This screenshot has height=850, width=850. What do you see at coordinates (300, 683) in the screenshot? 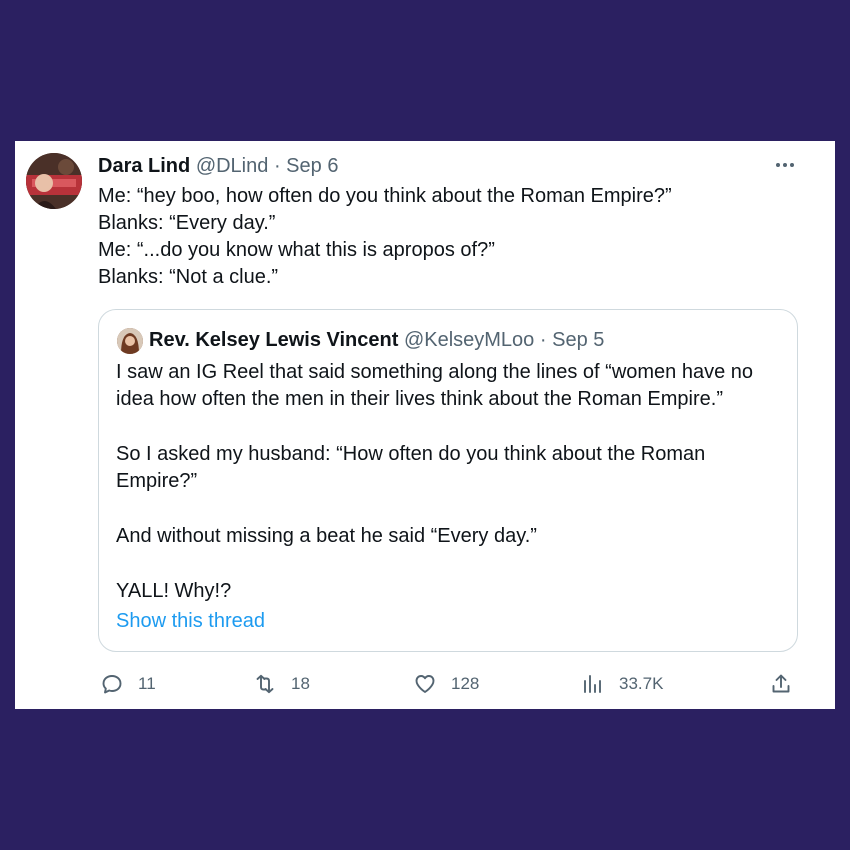
I see `retweet-count: 18` at bounding box center [300, 683].